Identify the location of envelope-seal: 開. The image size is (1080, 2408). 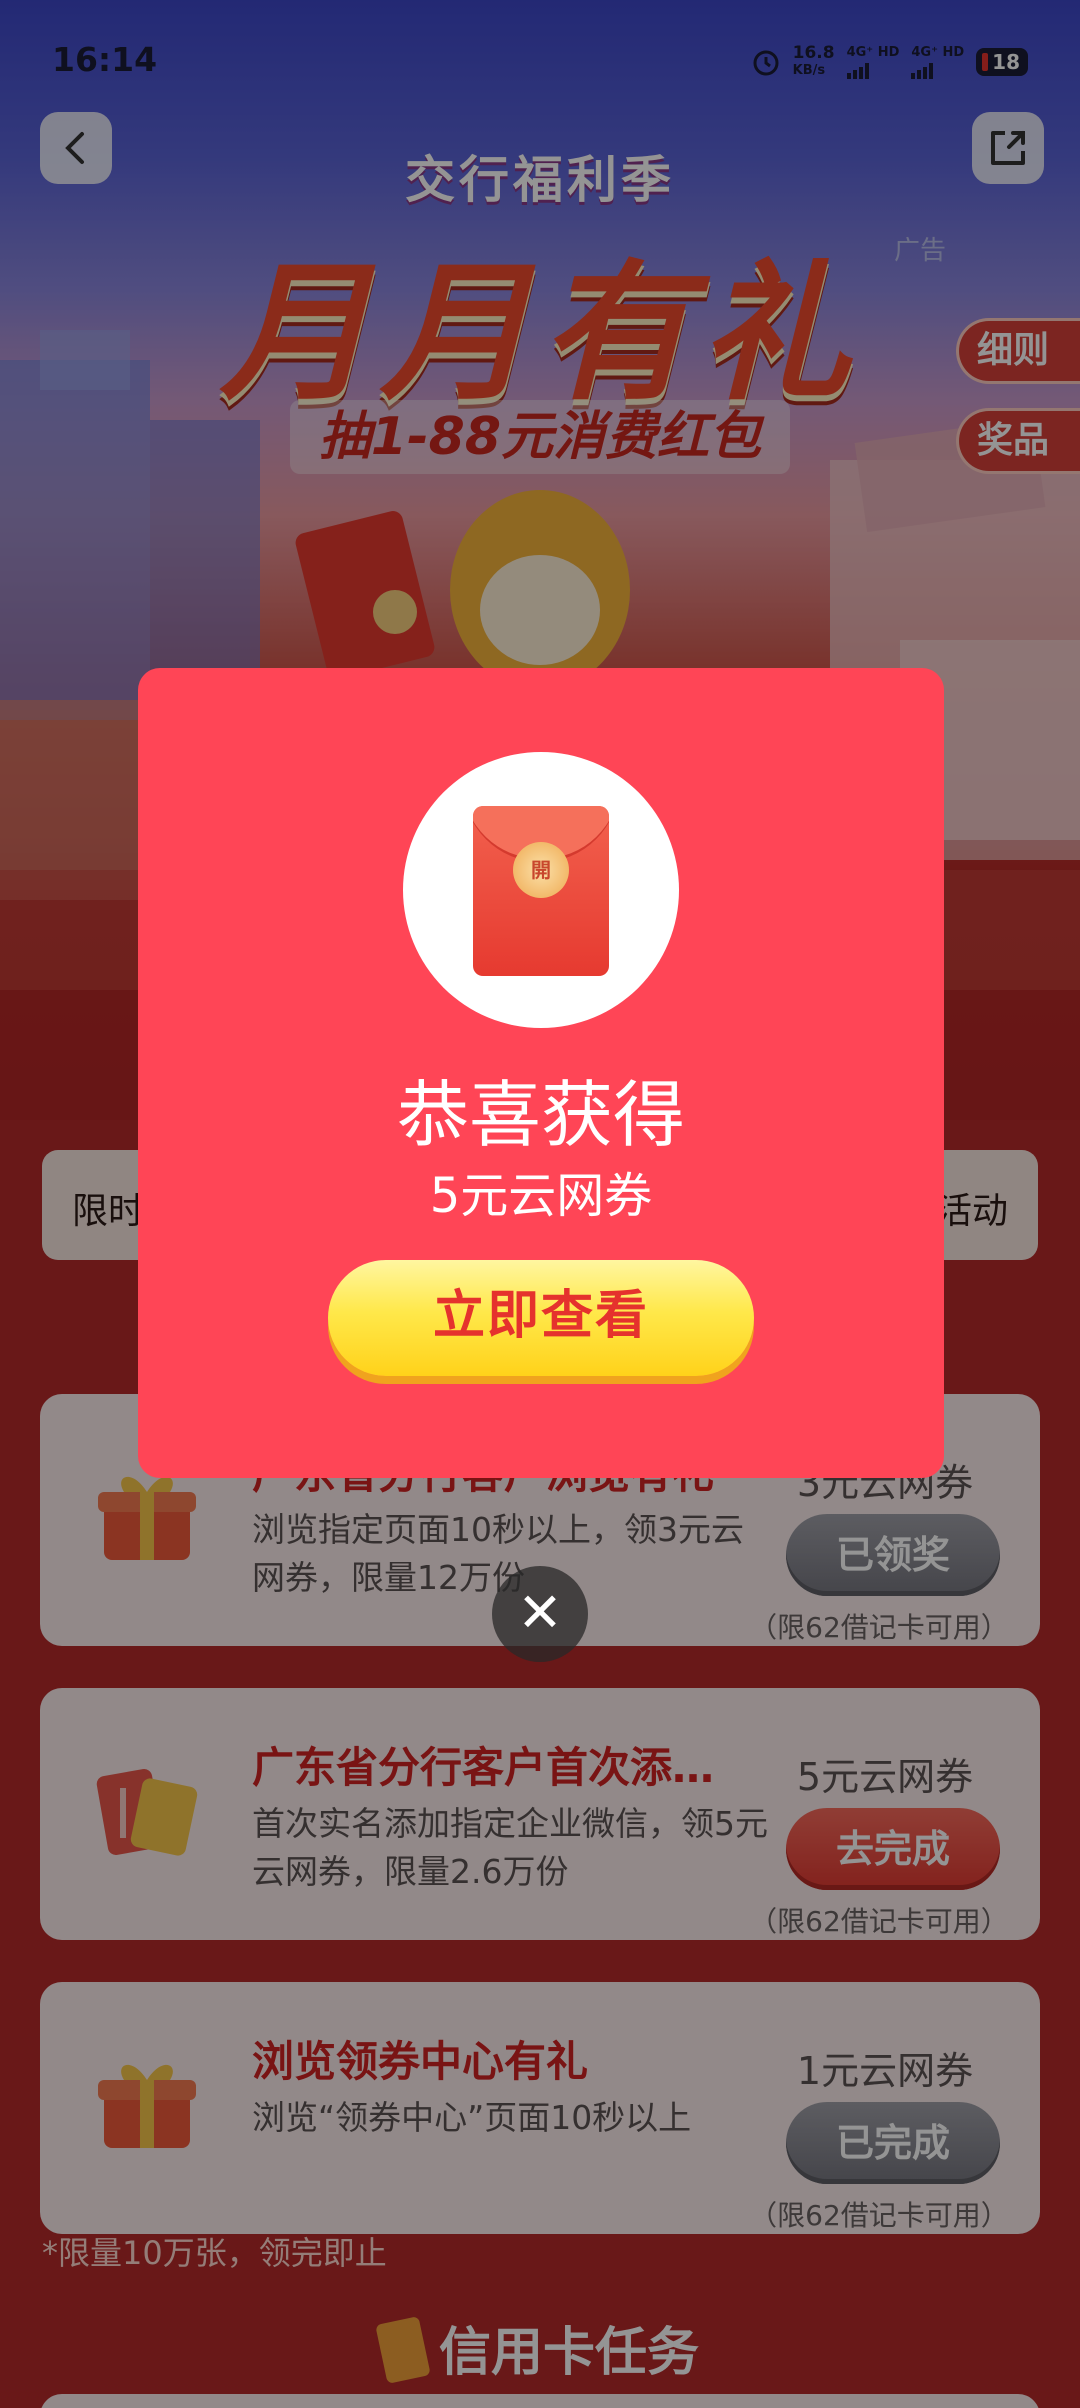
(541, 870).